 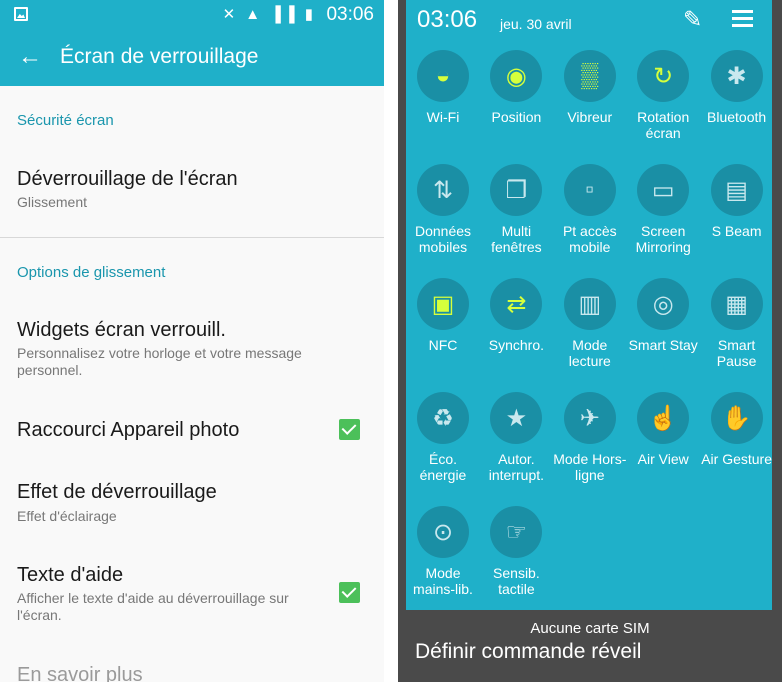 What do you see at coordinates (192, 15) in the screenshot?
I see `status-bar: ✕ ▲ ▐▐ ▮ 03:06` at bounding box center [192, 15].